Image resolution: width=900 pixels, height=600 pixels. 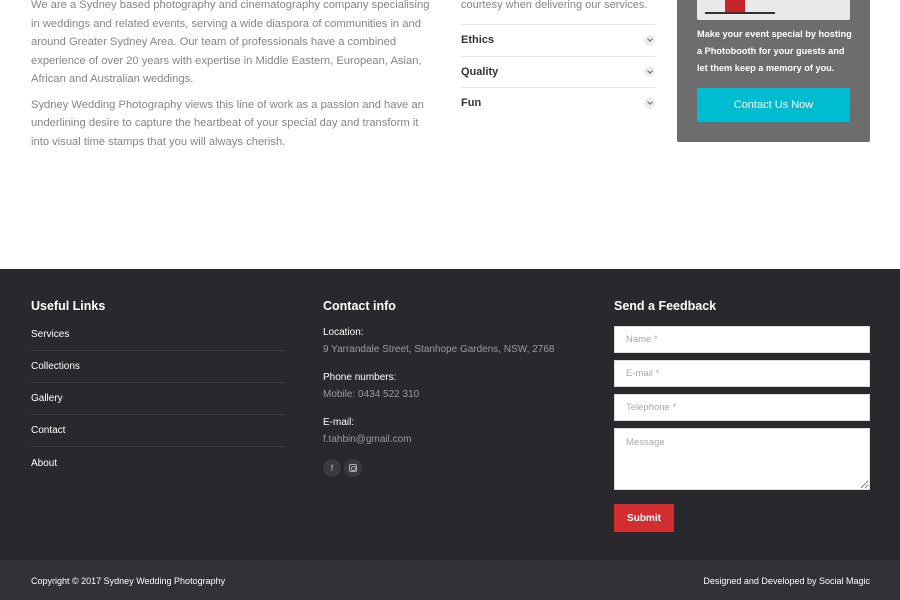 What do you see at coordinates (453, 439) in the screenshot?
I see `email-value: f.tahbin@gmail.com` at bounding box center [453, 439].